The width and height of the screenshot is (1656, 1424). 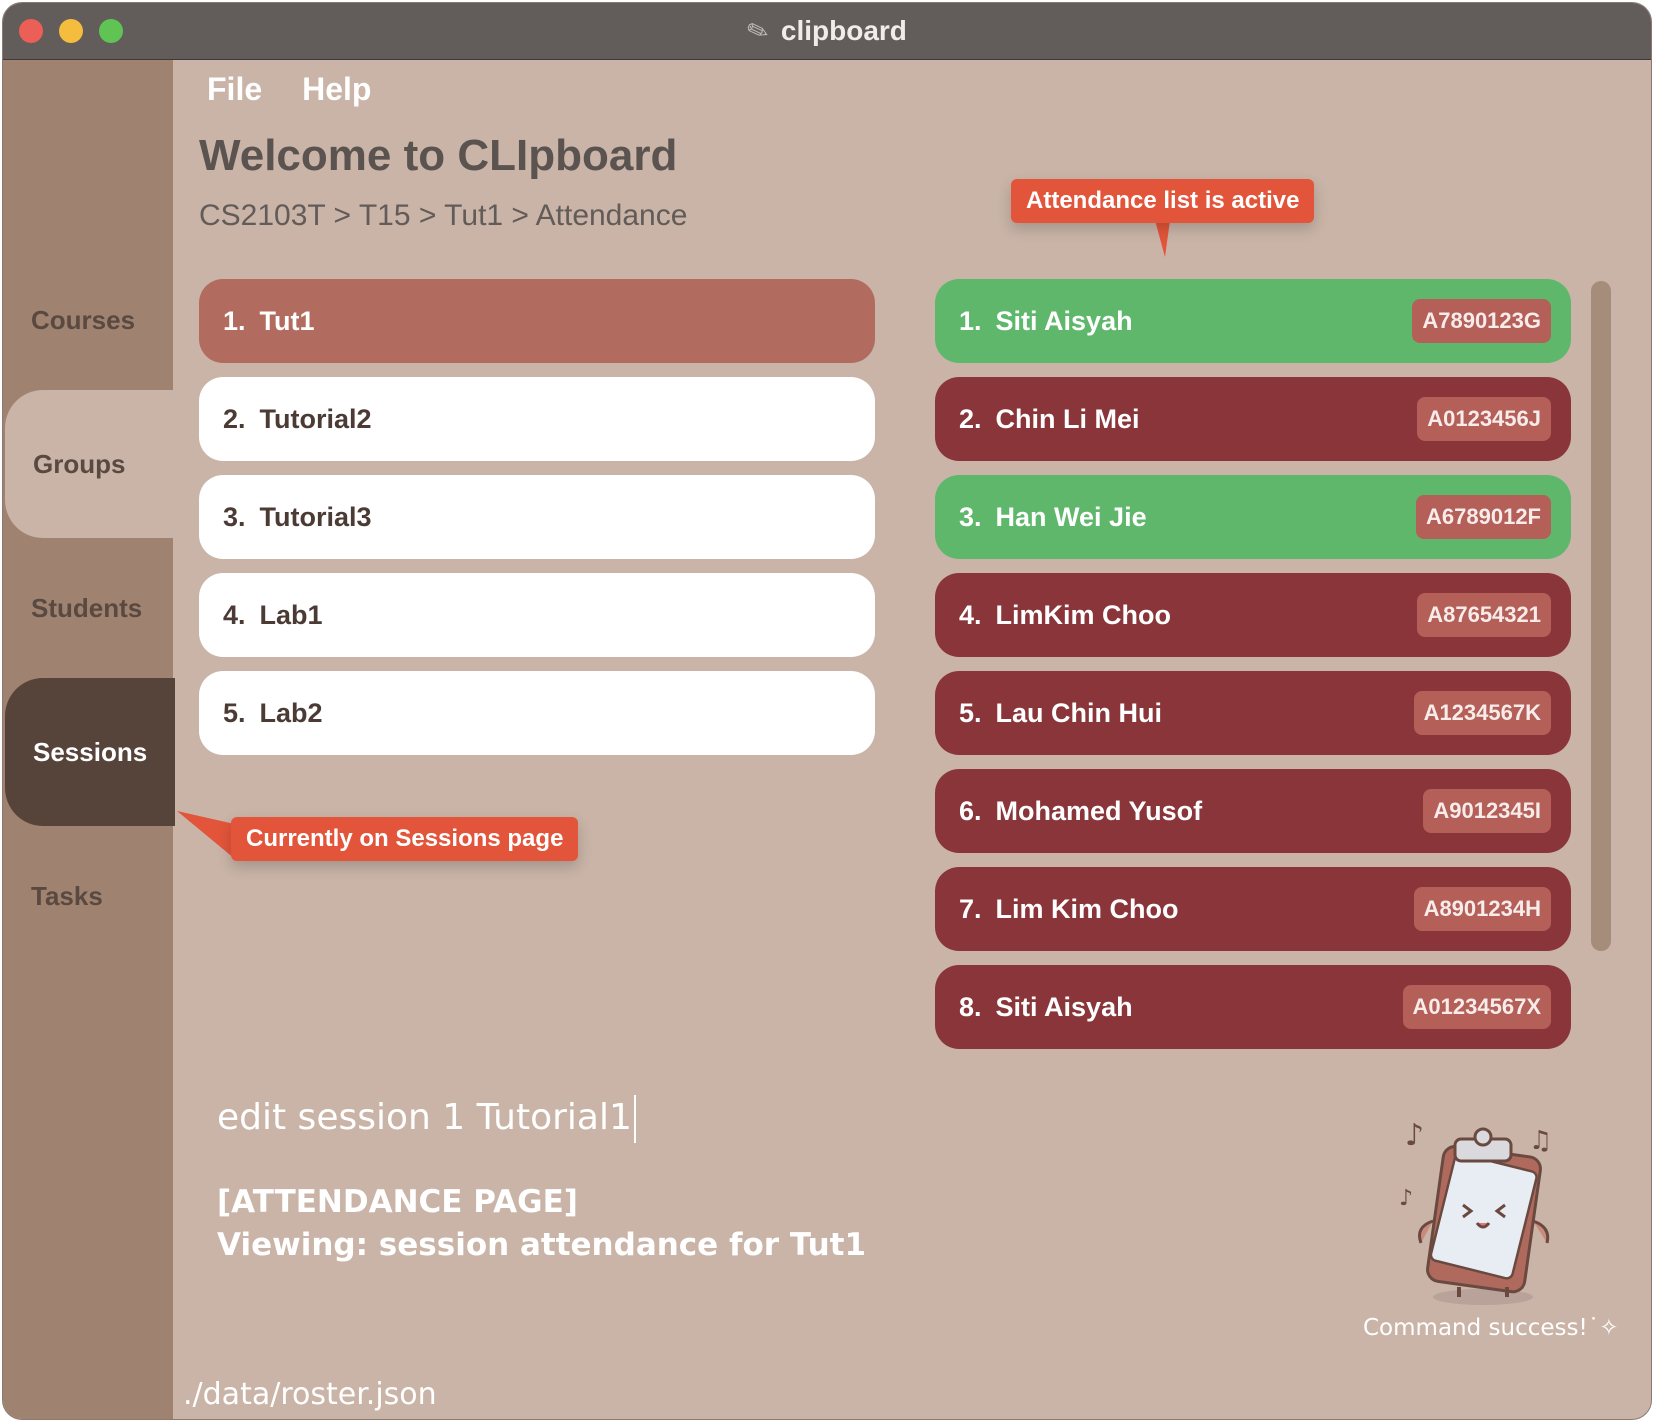 I want to click on list-item-number: 7., so click(x=970, y=908).